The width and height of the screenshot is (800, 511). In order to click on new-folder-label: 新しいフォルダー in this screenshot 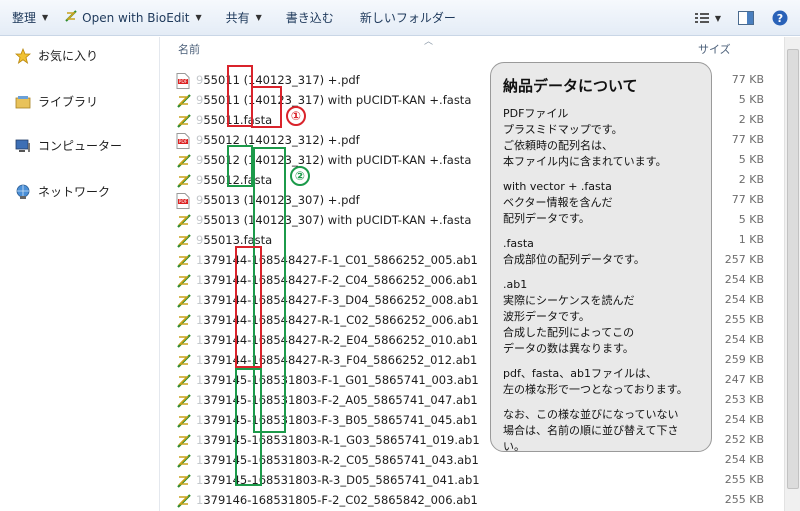, I will do `click(407, 18)`.